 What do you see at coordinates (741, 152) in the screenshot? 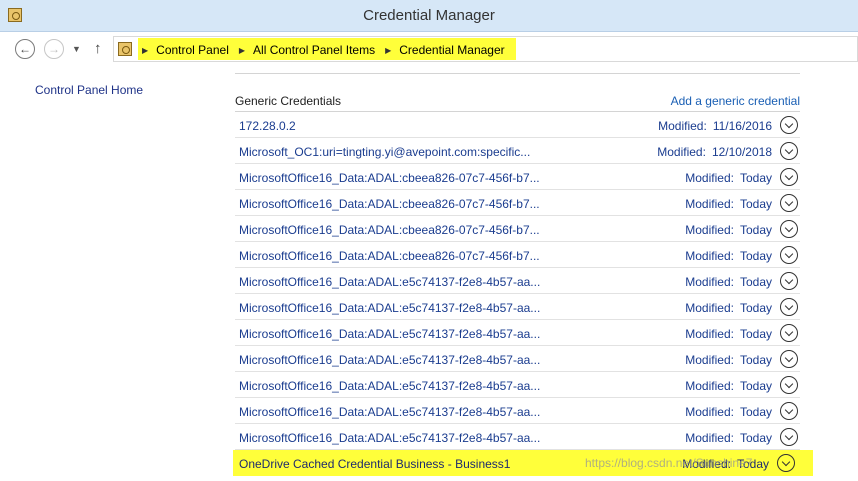
I see `modified-date: 12/10/2018` at bounding box center [741, 152].